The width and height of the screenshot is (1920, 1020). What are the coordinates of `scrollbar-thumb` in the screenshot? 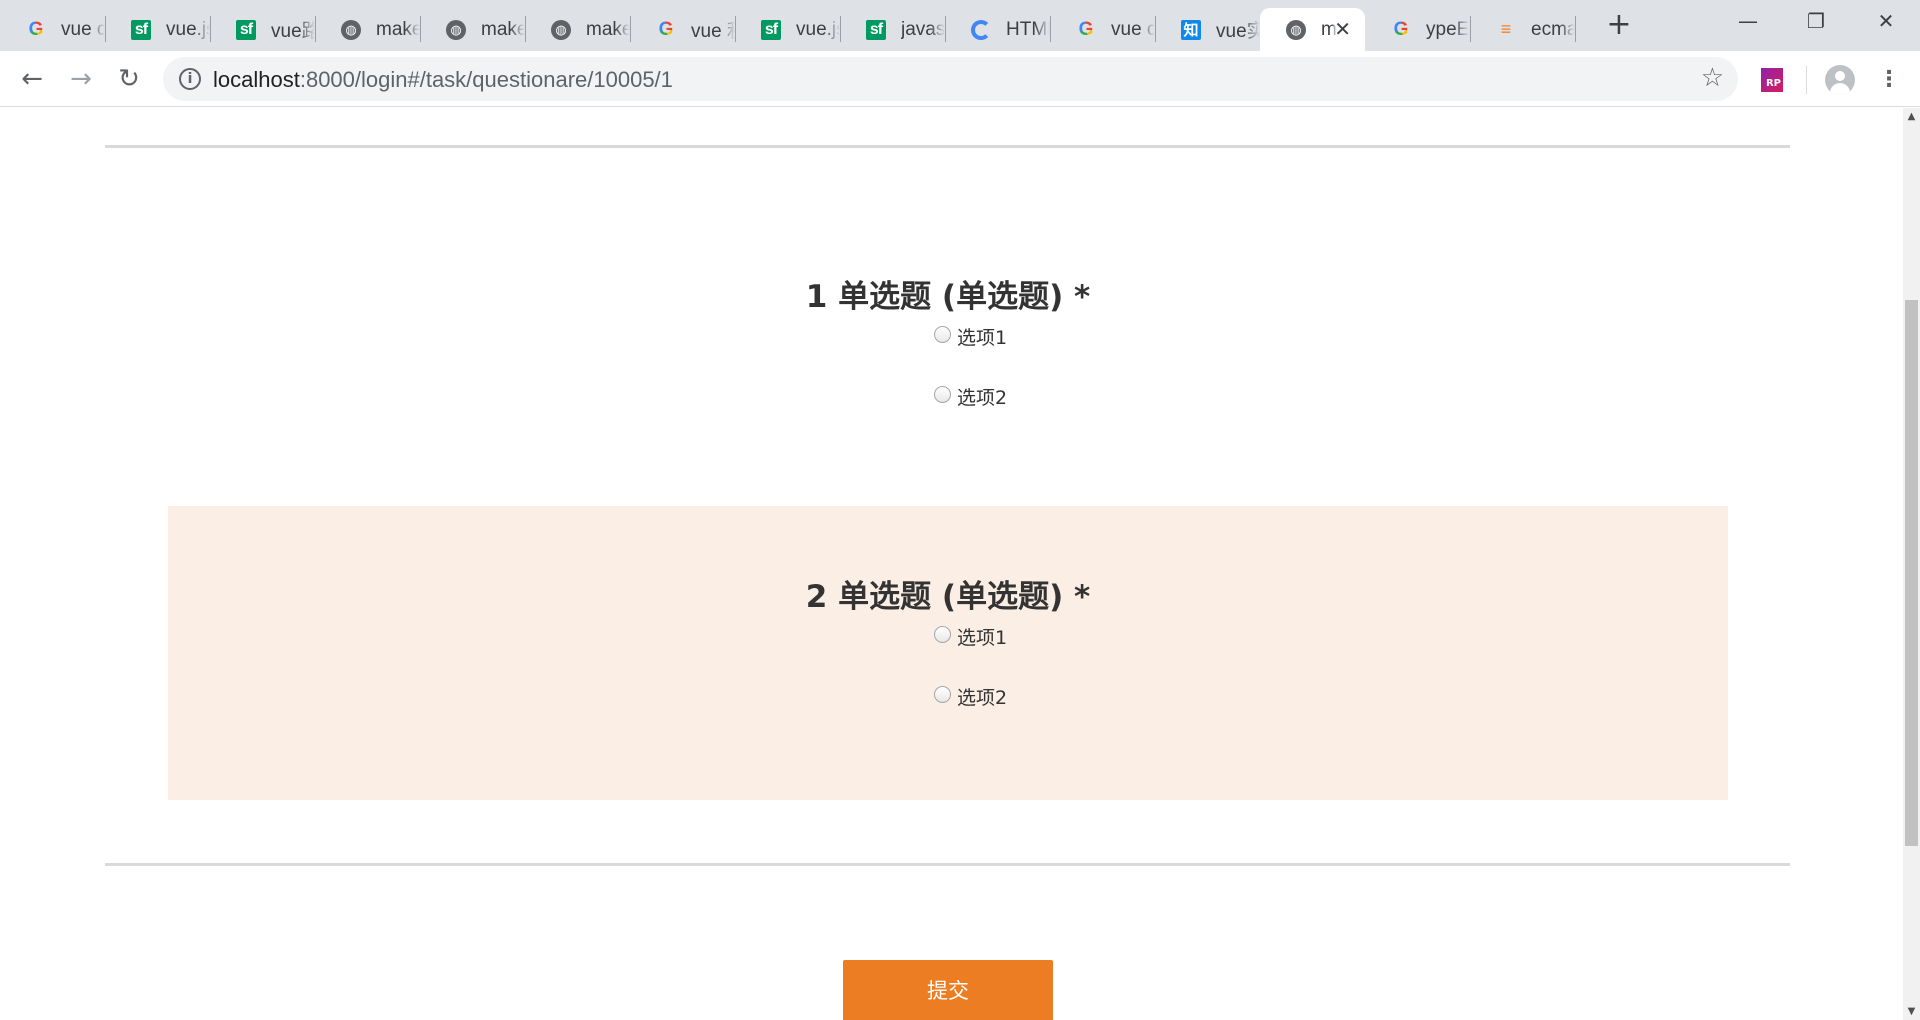 It's located at (1911, 573).